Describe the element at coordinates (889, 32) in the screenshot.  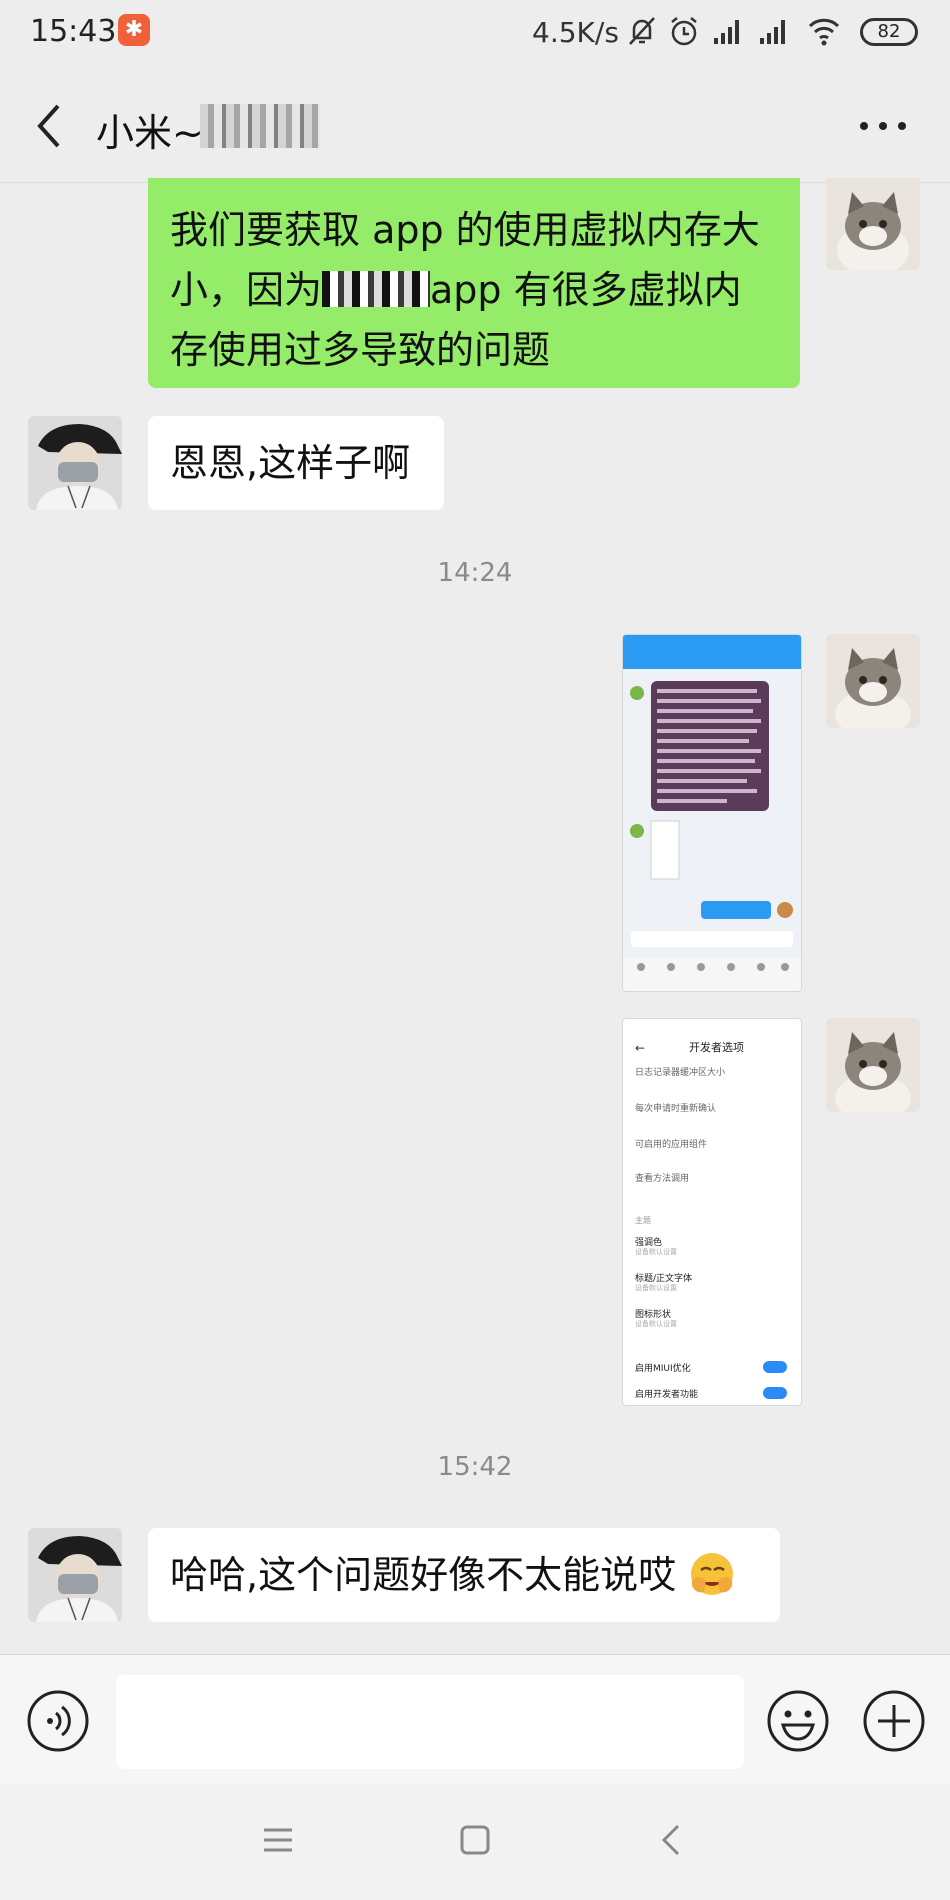
I see `battery-icon: 82` at that location.